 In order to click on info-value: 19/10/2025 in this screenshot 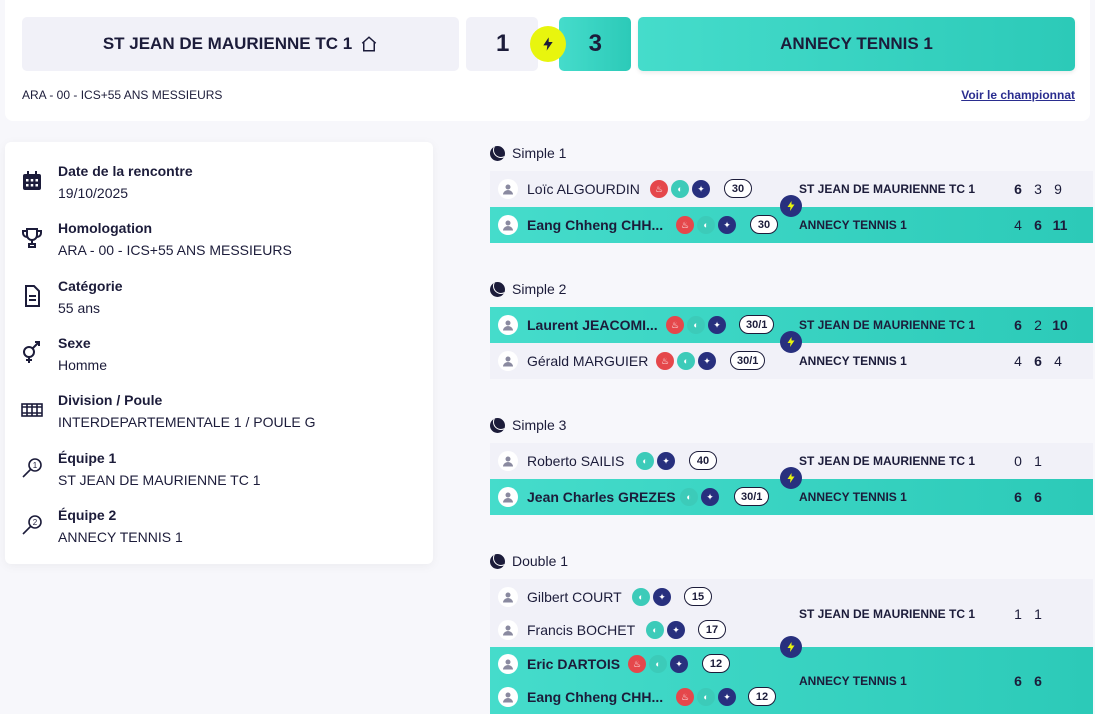, I will do `click(93, 193)`.